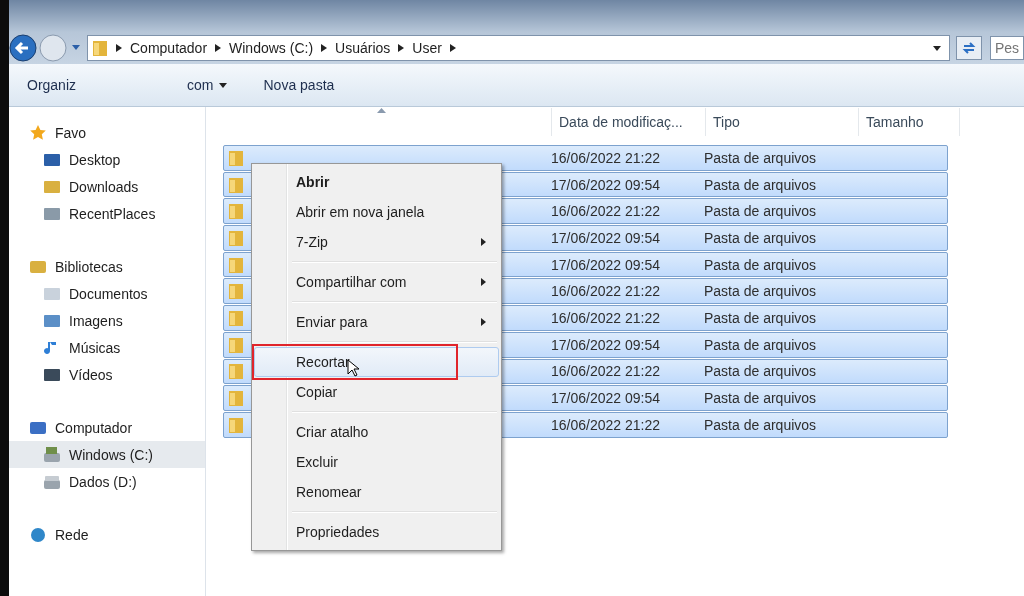 The width and height of the screenshot is (1024, 596). I want to click on sidebar-item: Músicas, so click(107, 347).